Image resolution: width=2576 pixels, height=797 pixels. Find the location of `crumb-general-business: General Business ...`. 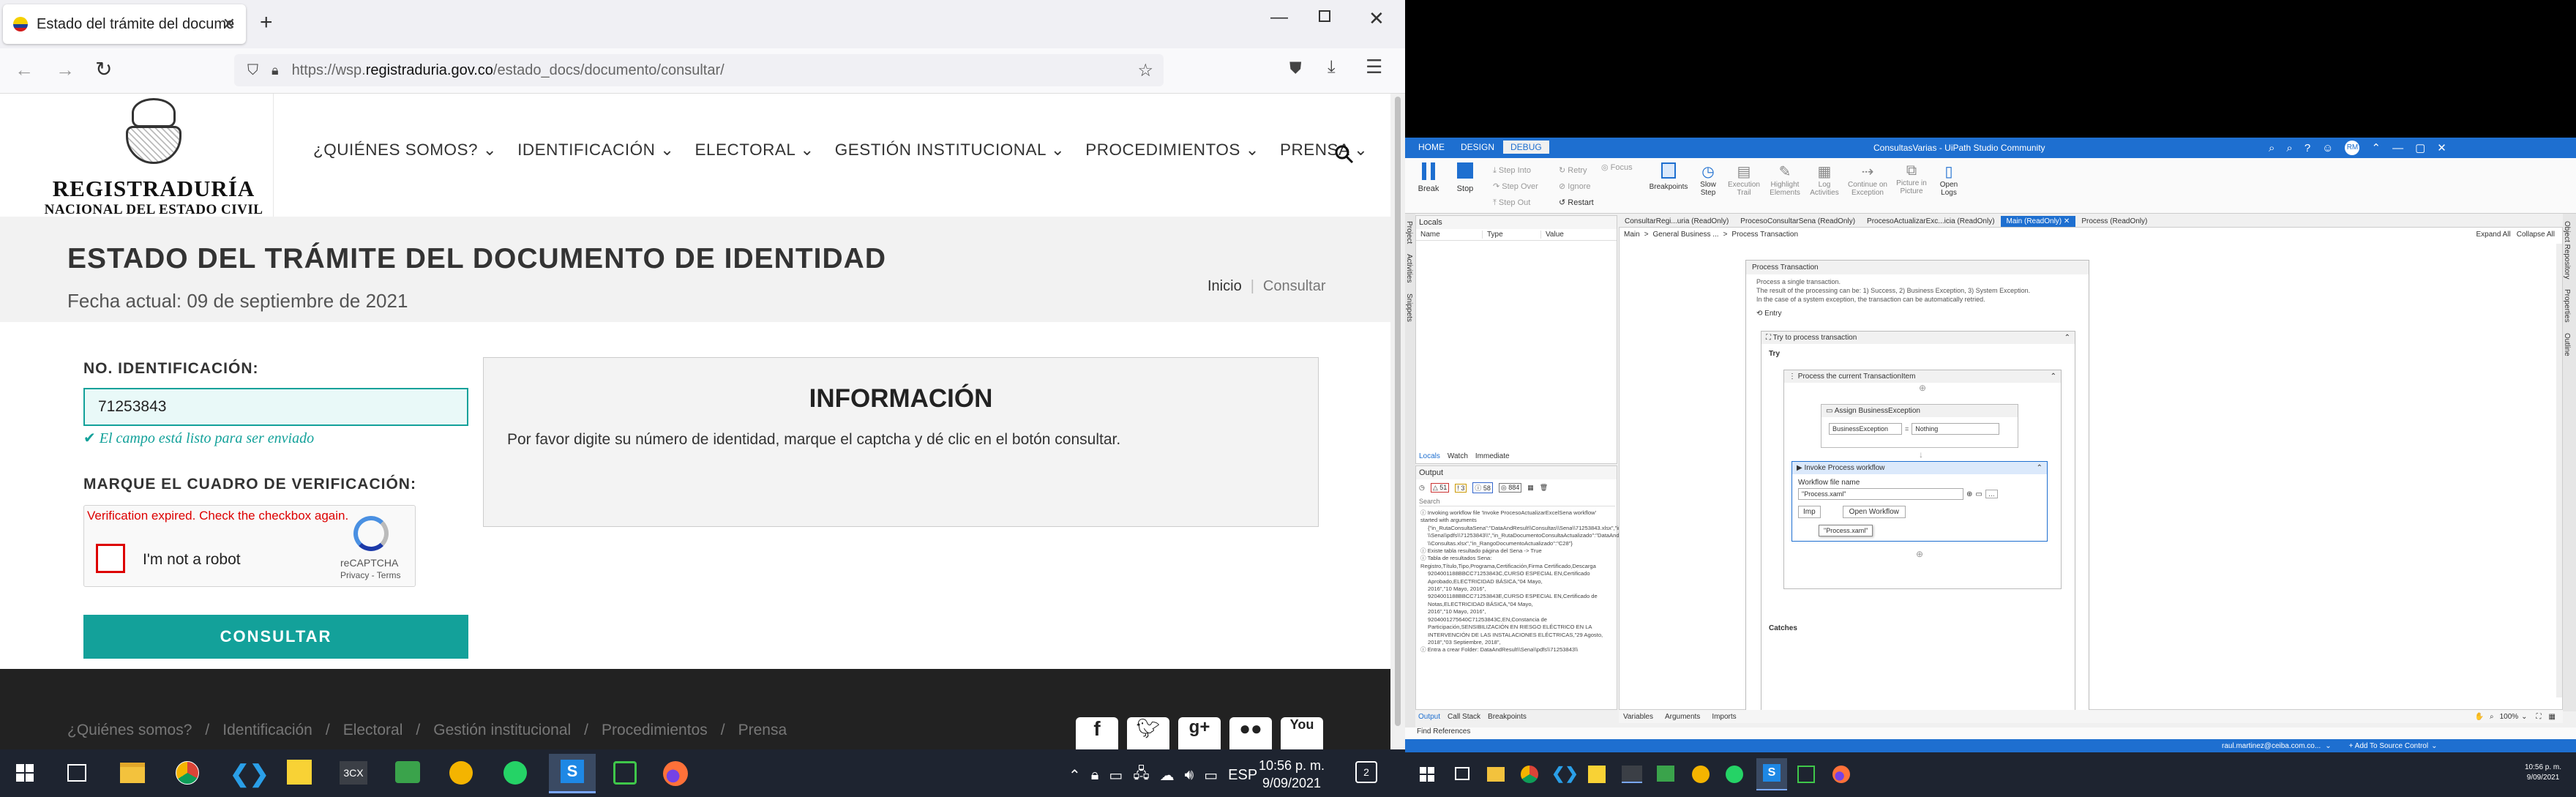

crumb-general-business: General Business ... is located at coordinates (1686, 235).